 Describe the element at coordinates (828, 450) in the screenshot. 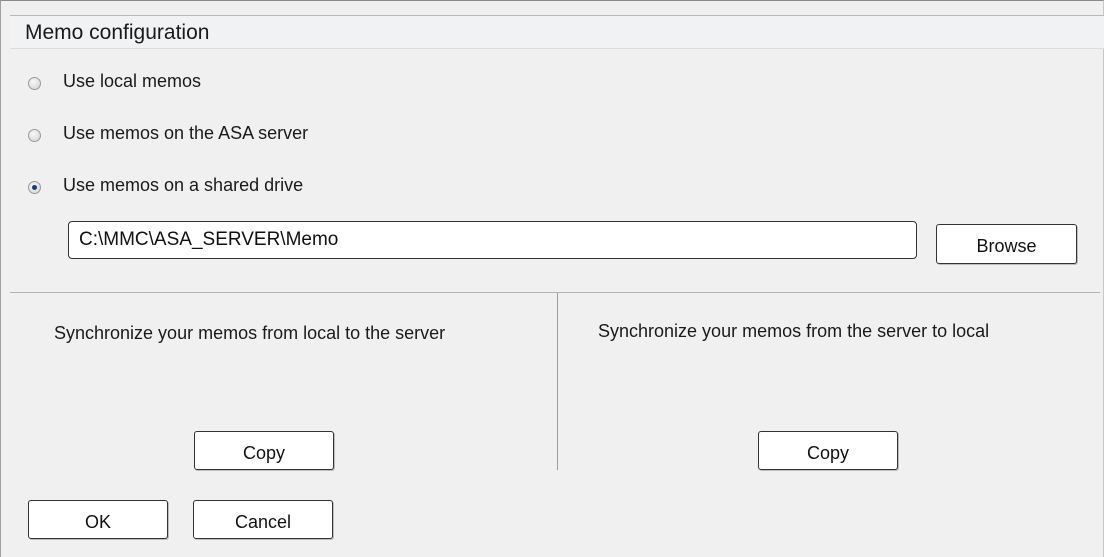

I see `copy-server-to-local-button: Copy` at that location.